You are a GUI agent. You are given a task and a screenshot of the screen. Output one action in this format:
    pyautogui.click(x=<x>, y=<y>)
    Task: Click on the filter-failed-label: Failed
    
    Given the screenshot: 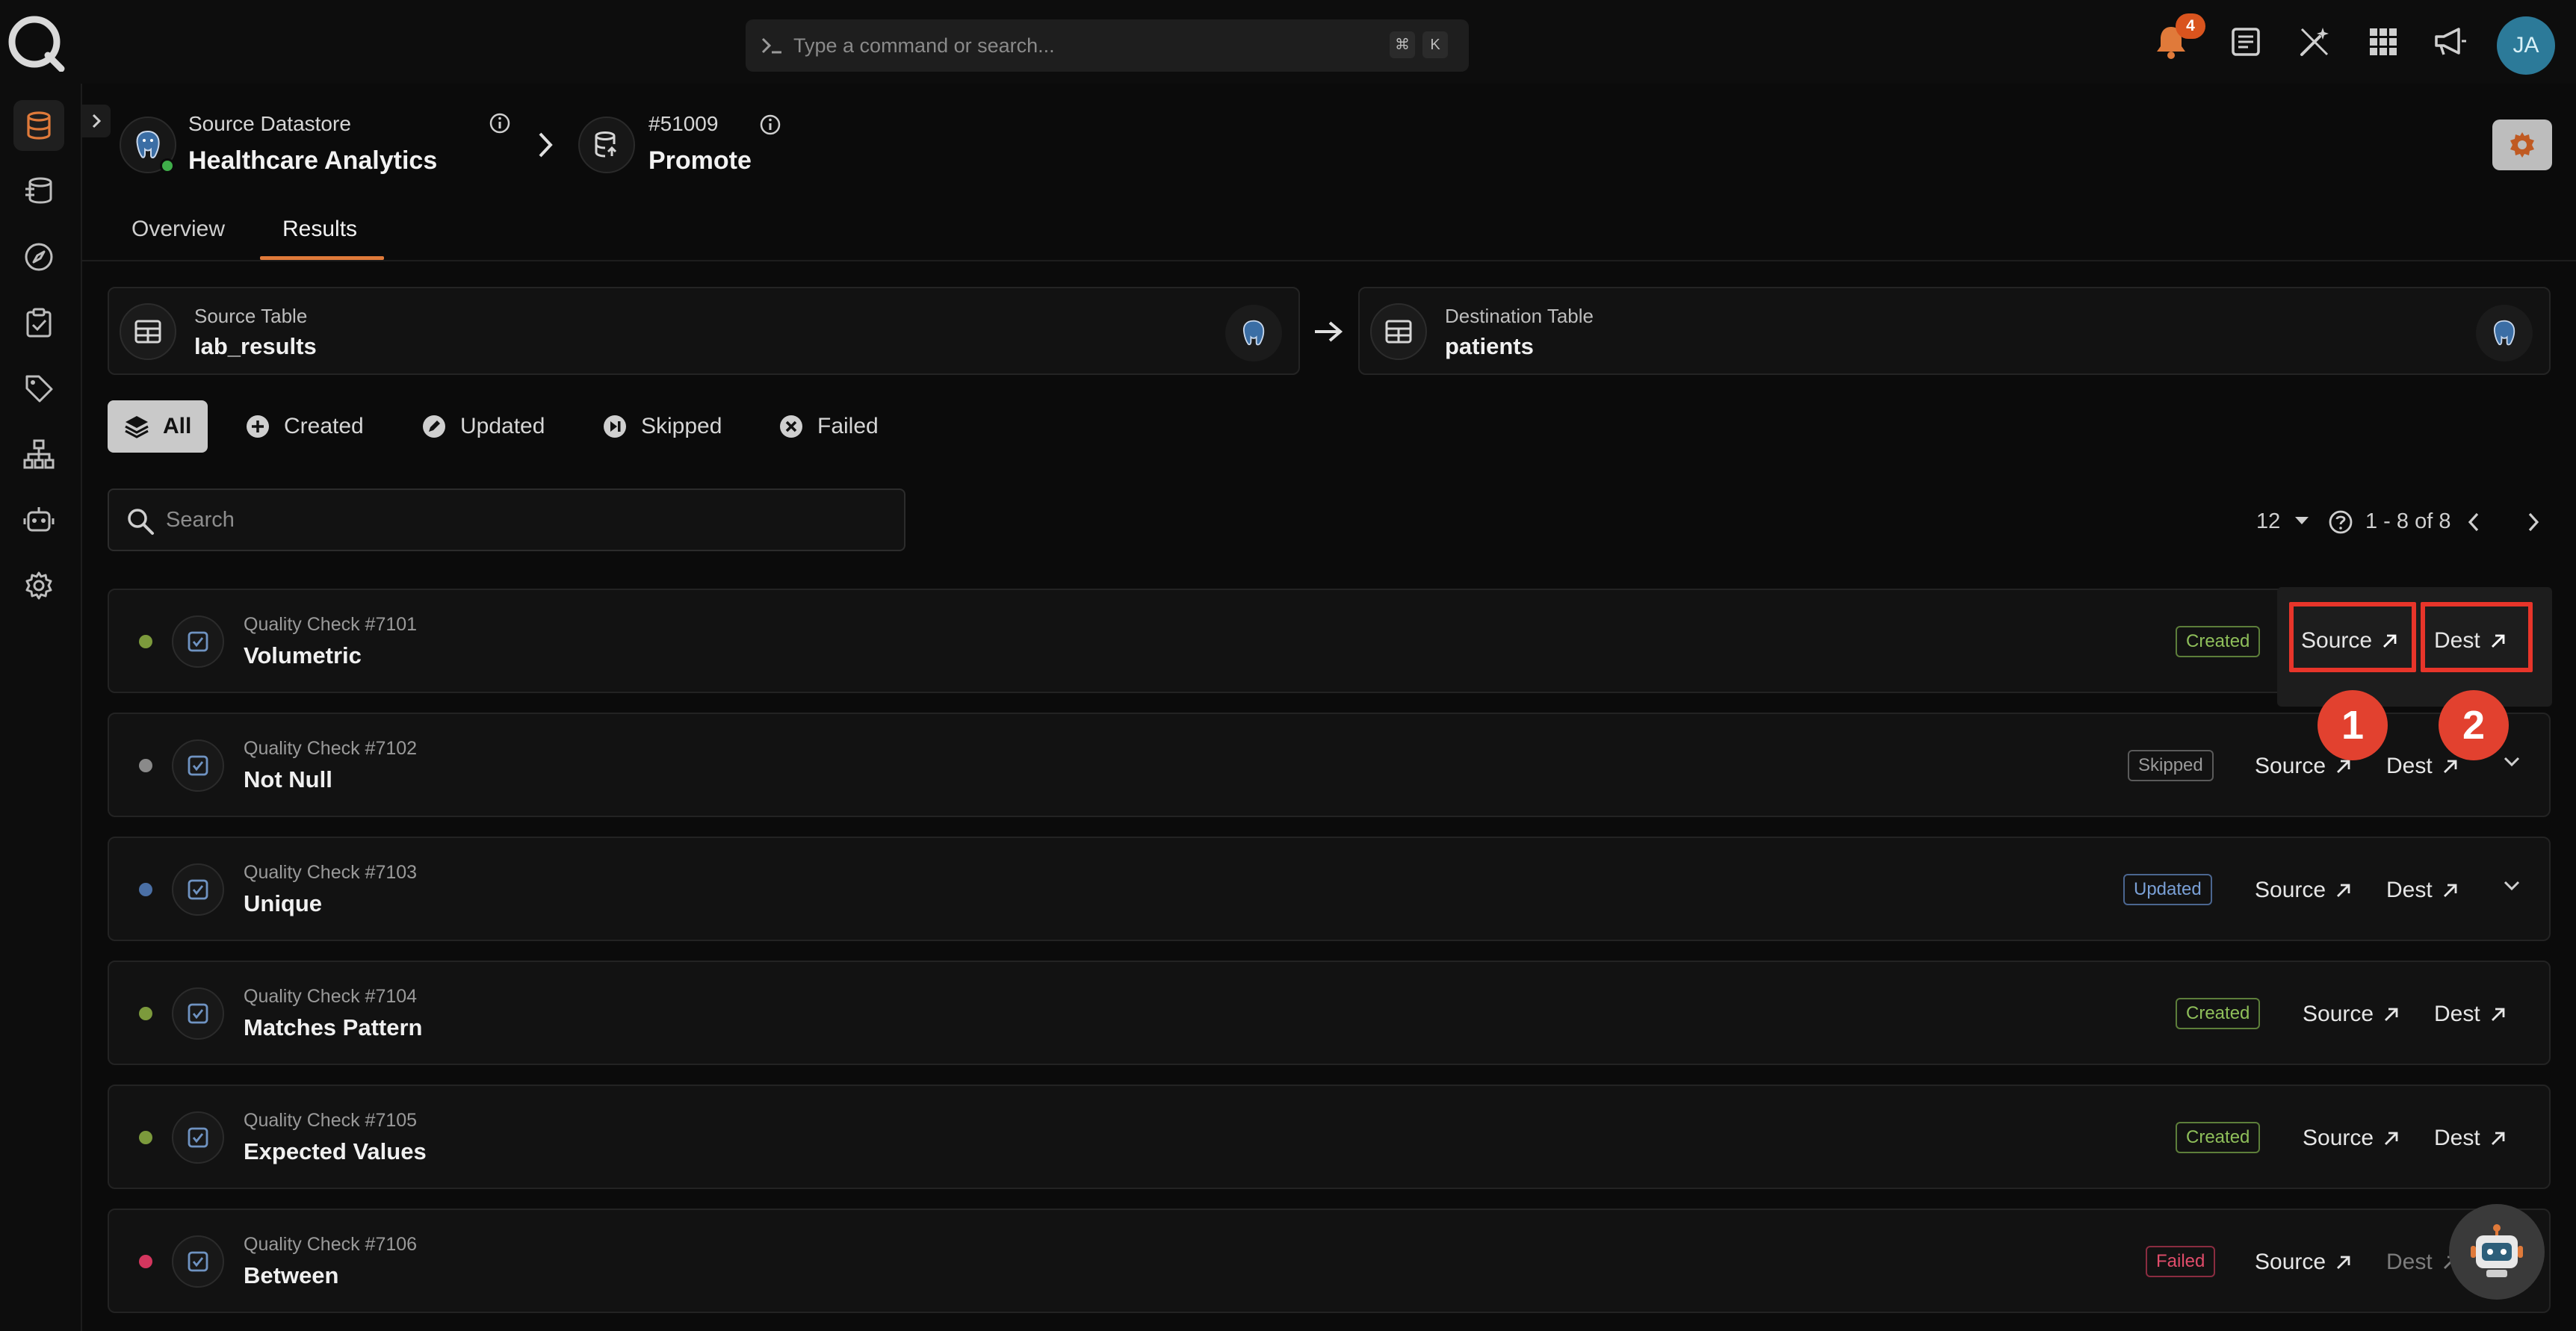 What is the action you would take?
    pyautogui.click(x=848, y=426)
    